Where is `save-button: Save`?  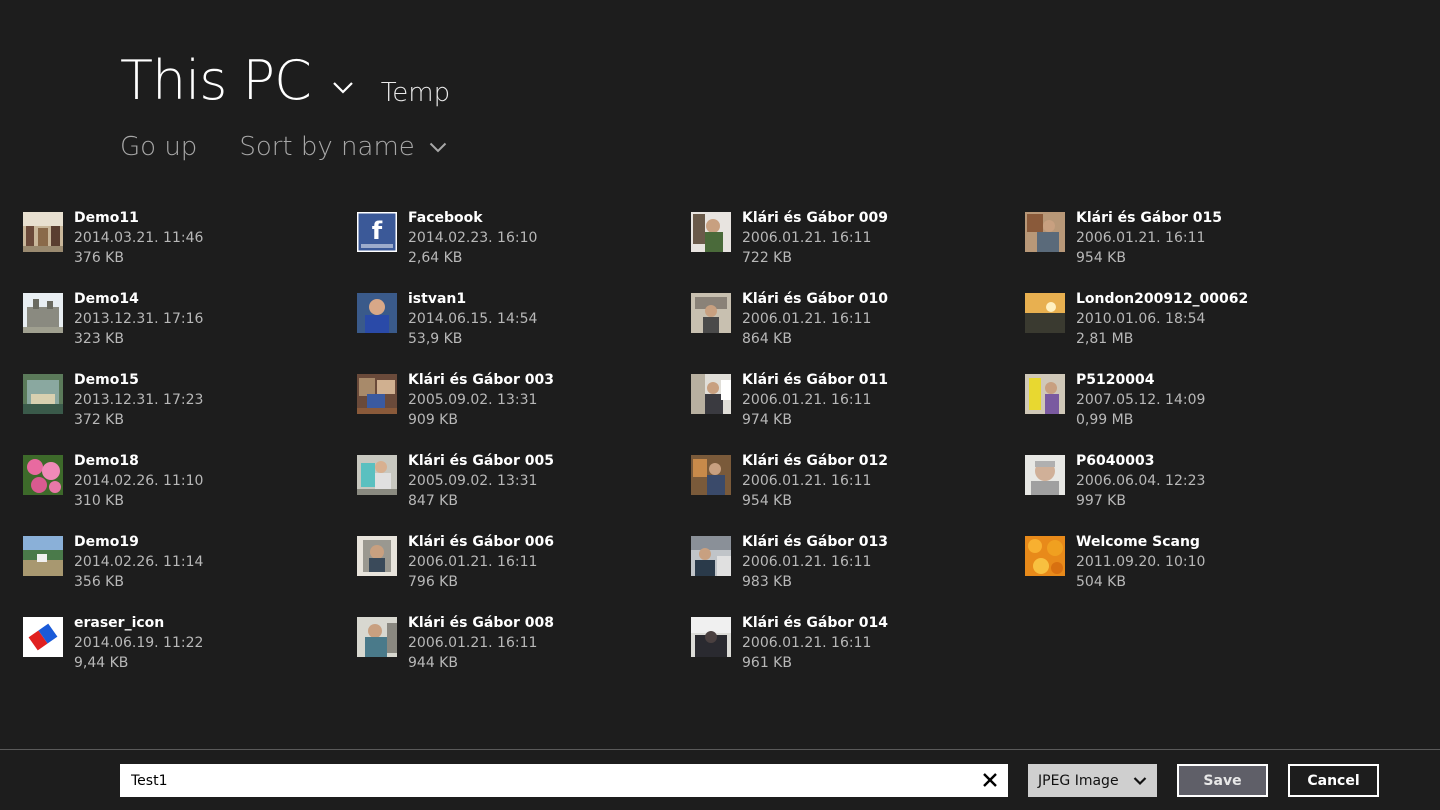 save-button: Save is located at coordinates (1222, 780).